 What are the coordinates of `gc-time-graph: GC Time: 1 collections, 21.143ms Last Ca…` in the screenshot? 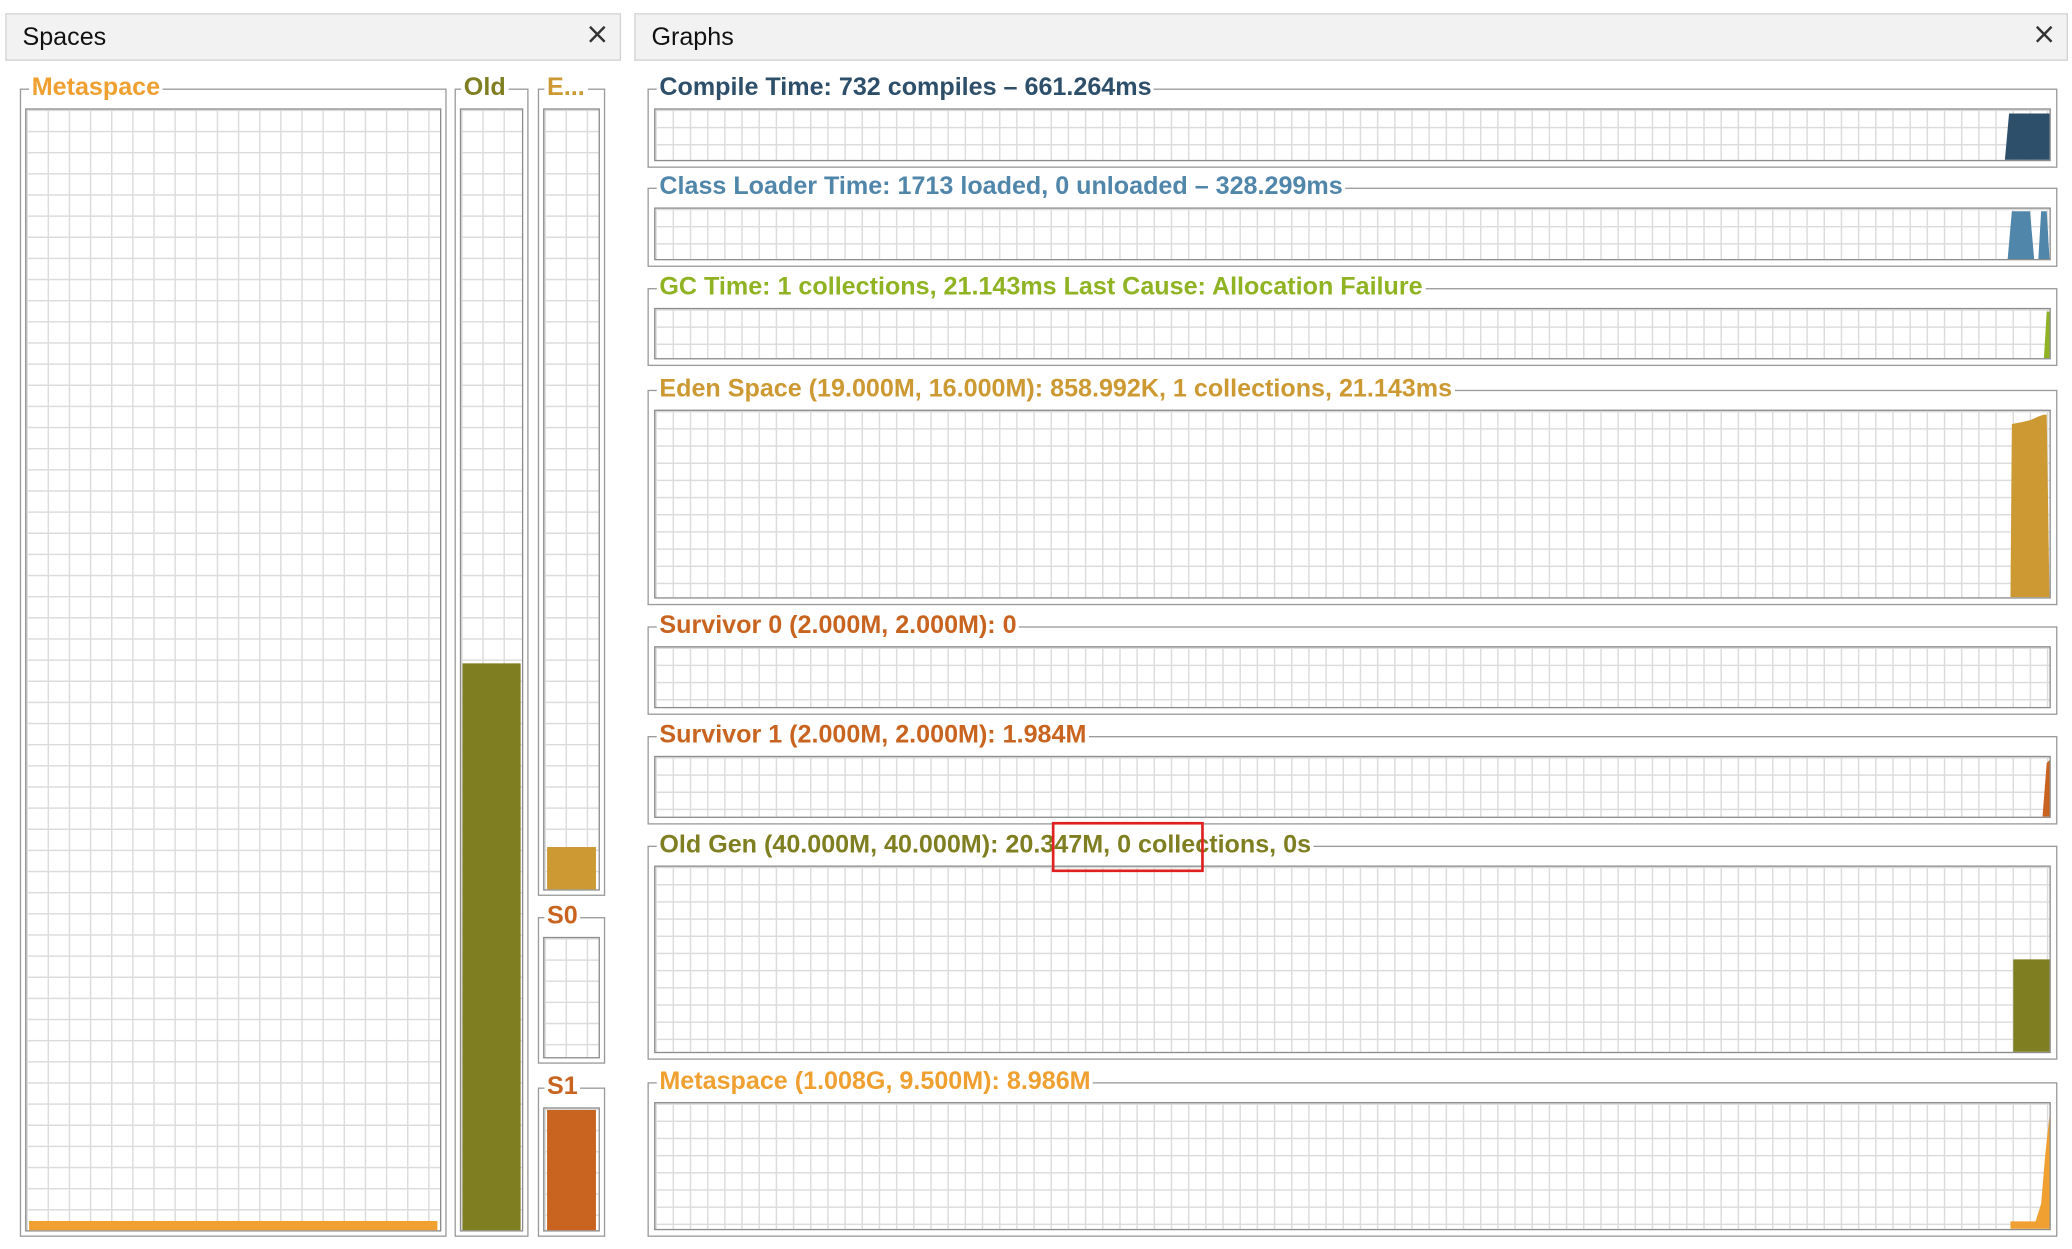 It's located at (1352, 320).